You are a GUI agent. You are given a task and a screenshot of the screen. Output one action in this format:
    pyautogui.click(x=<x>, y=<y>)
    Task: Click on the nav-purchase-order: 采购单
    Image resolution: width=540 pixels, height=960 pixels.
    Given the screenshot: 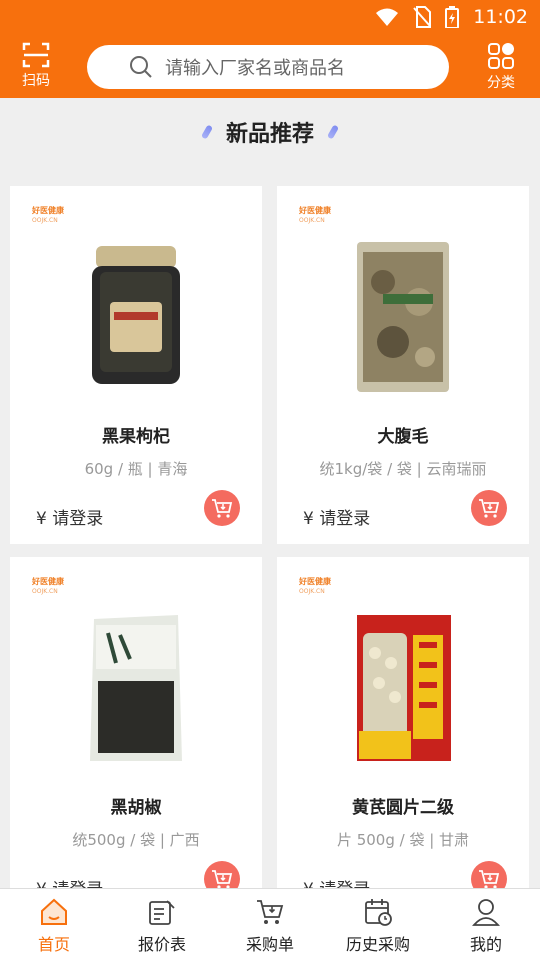 What is the action you would take?
    pyautogui.click(x=270, y=924)
    